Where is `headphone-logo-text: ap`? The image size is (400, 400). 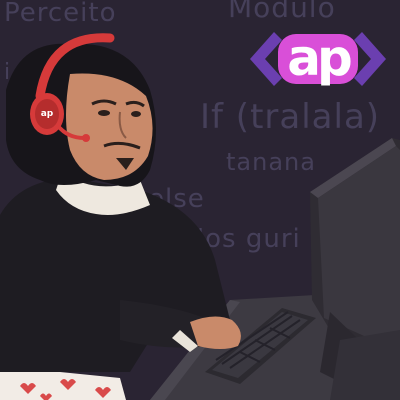 headphone-logo-text: ap is located at coordinates (47, 114).